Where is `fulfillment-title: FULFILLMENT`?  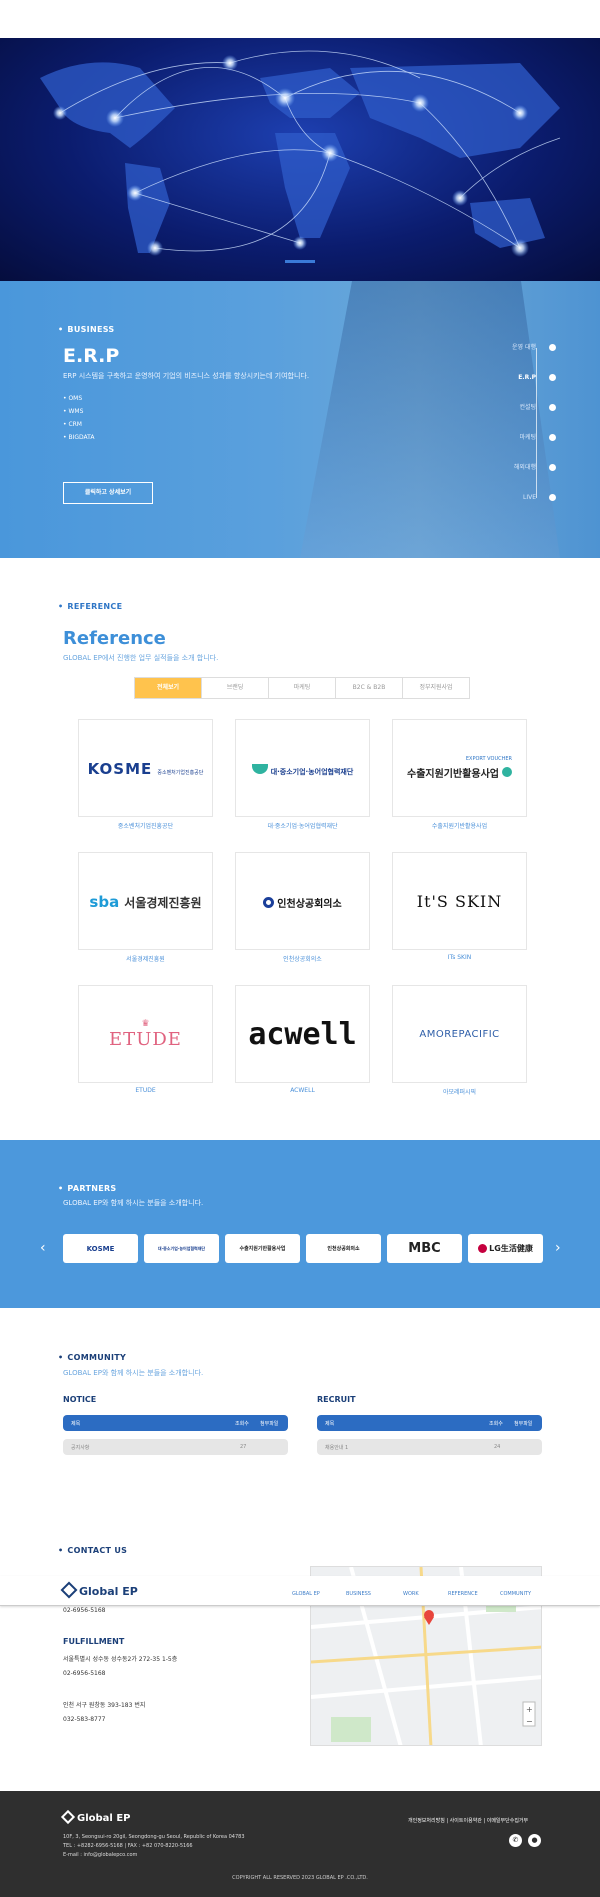
fulfillment-title: FULFILLMENT is located at coordinates (94, 1641).